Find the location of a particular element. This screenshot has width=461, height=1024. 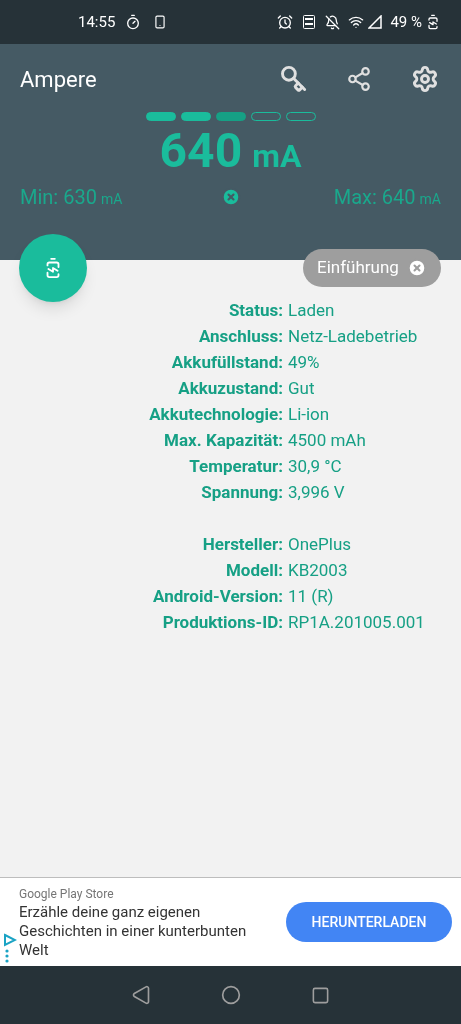

info-value: 4500 mAh is located at coordinates (327, 440).